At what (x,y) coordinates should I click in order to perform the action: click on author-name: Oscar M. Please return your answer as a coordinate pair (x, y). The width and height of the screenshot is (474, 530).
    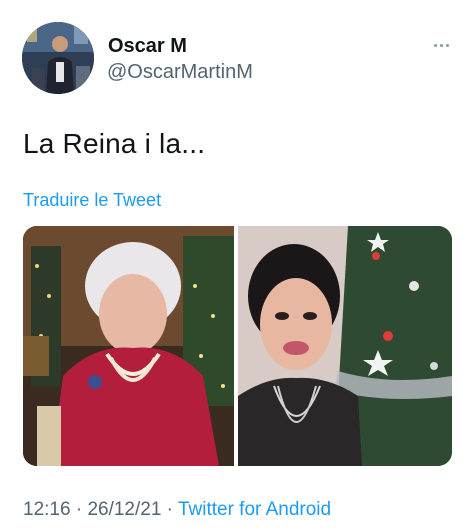
    Looking at the image, I should click on (147, 46).